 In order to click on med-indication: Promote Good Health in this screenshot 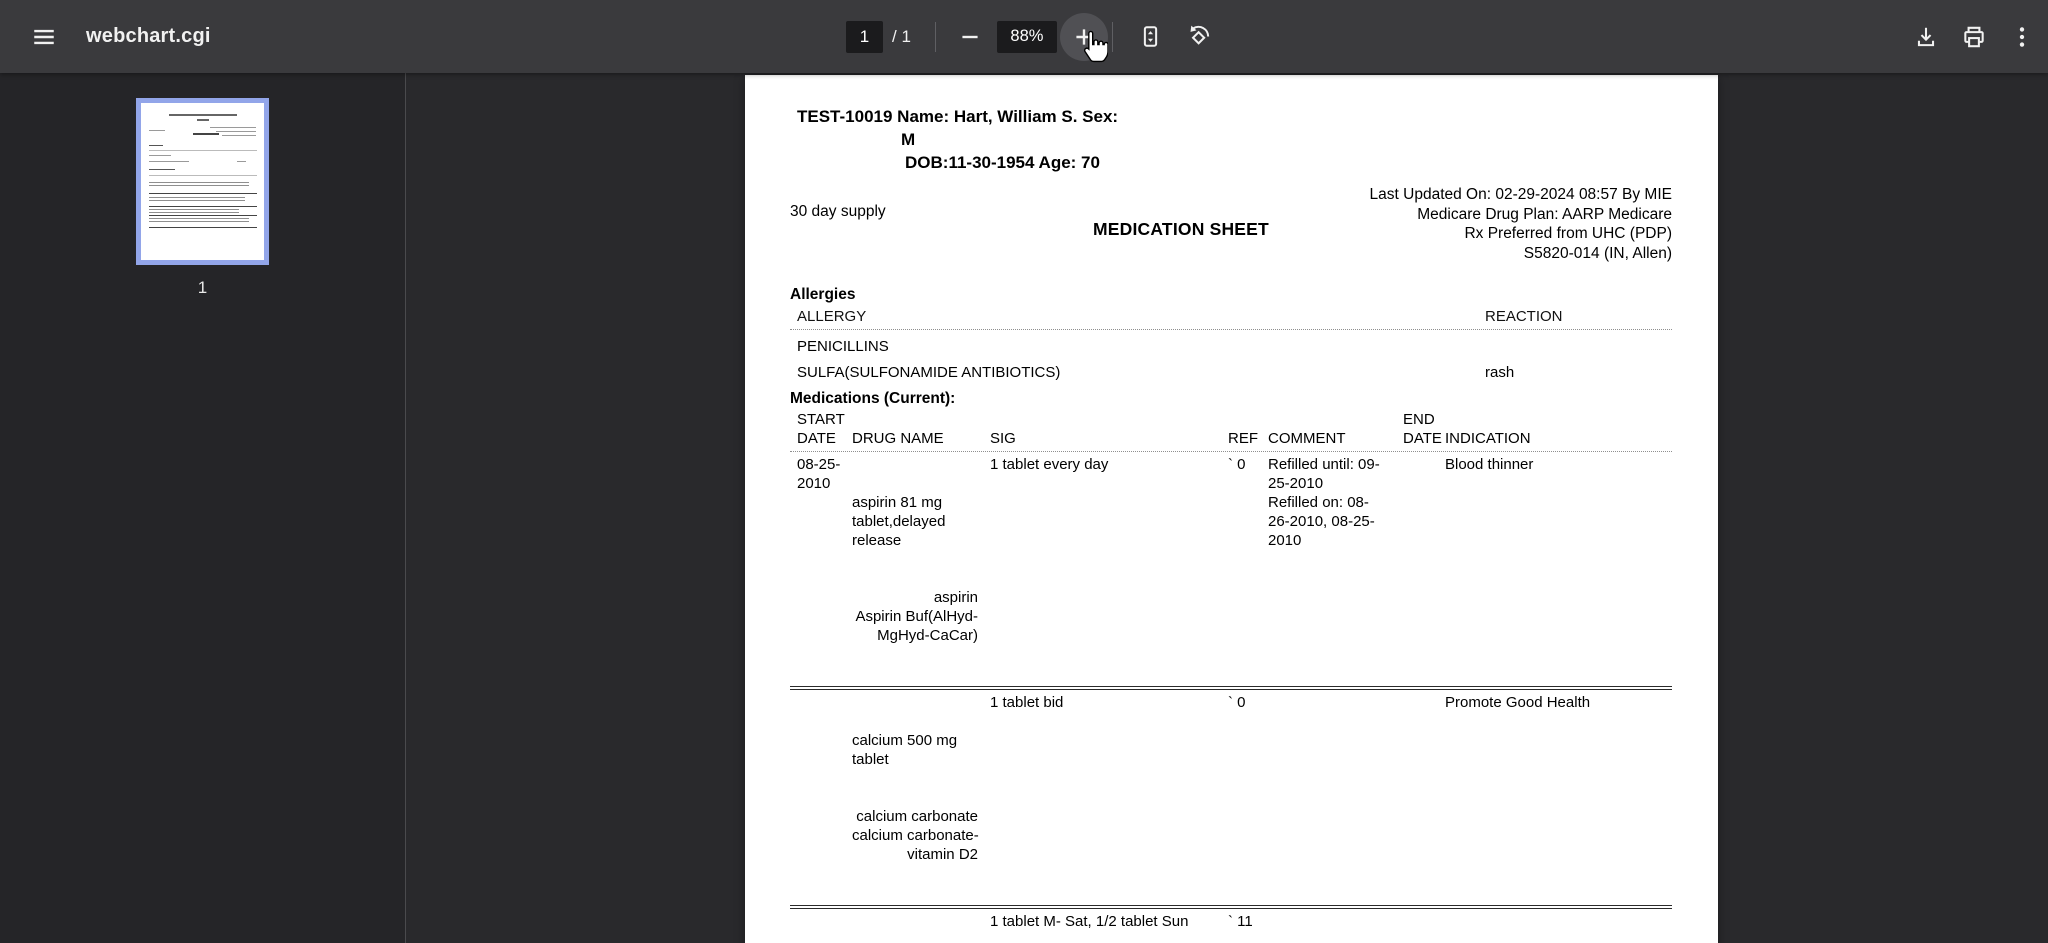, I will do `click(1518, 702)`.